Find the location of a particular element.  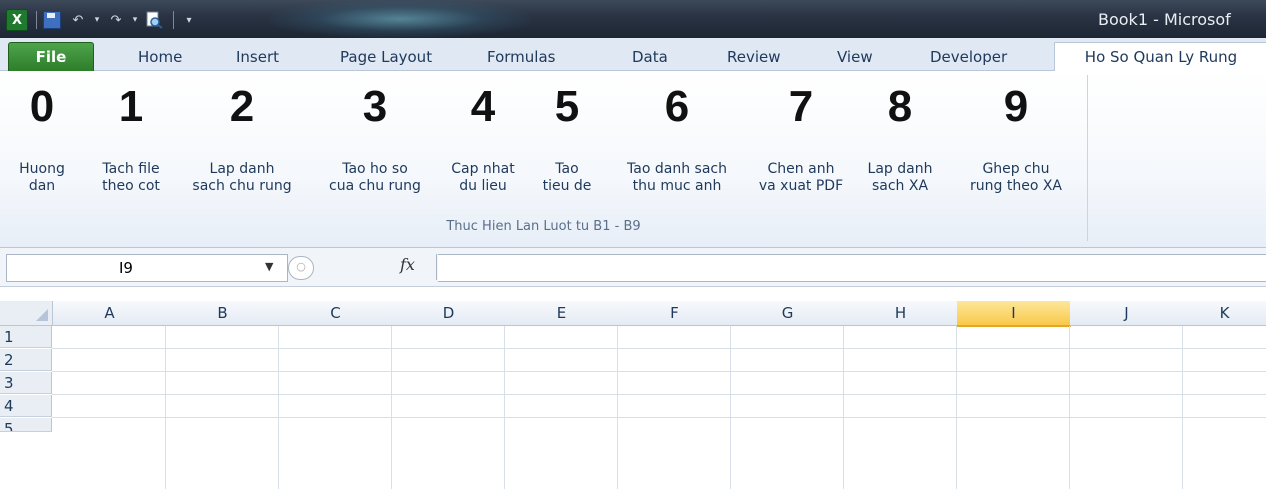

ribbon-button-number: 9 is located at coordinates (1016, 106).